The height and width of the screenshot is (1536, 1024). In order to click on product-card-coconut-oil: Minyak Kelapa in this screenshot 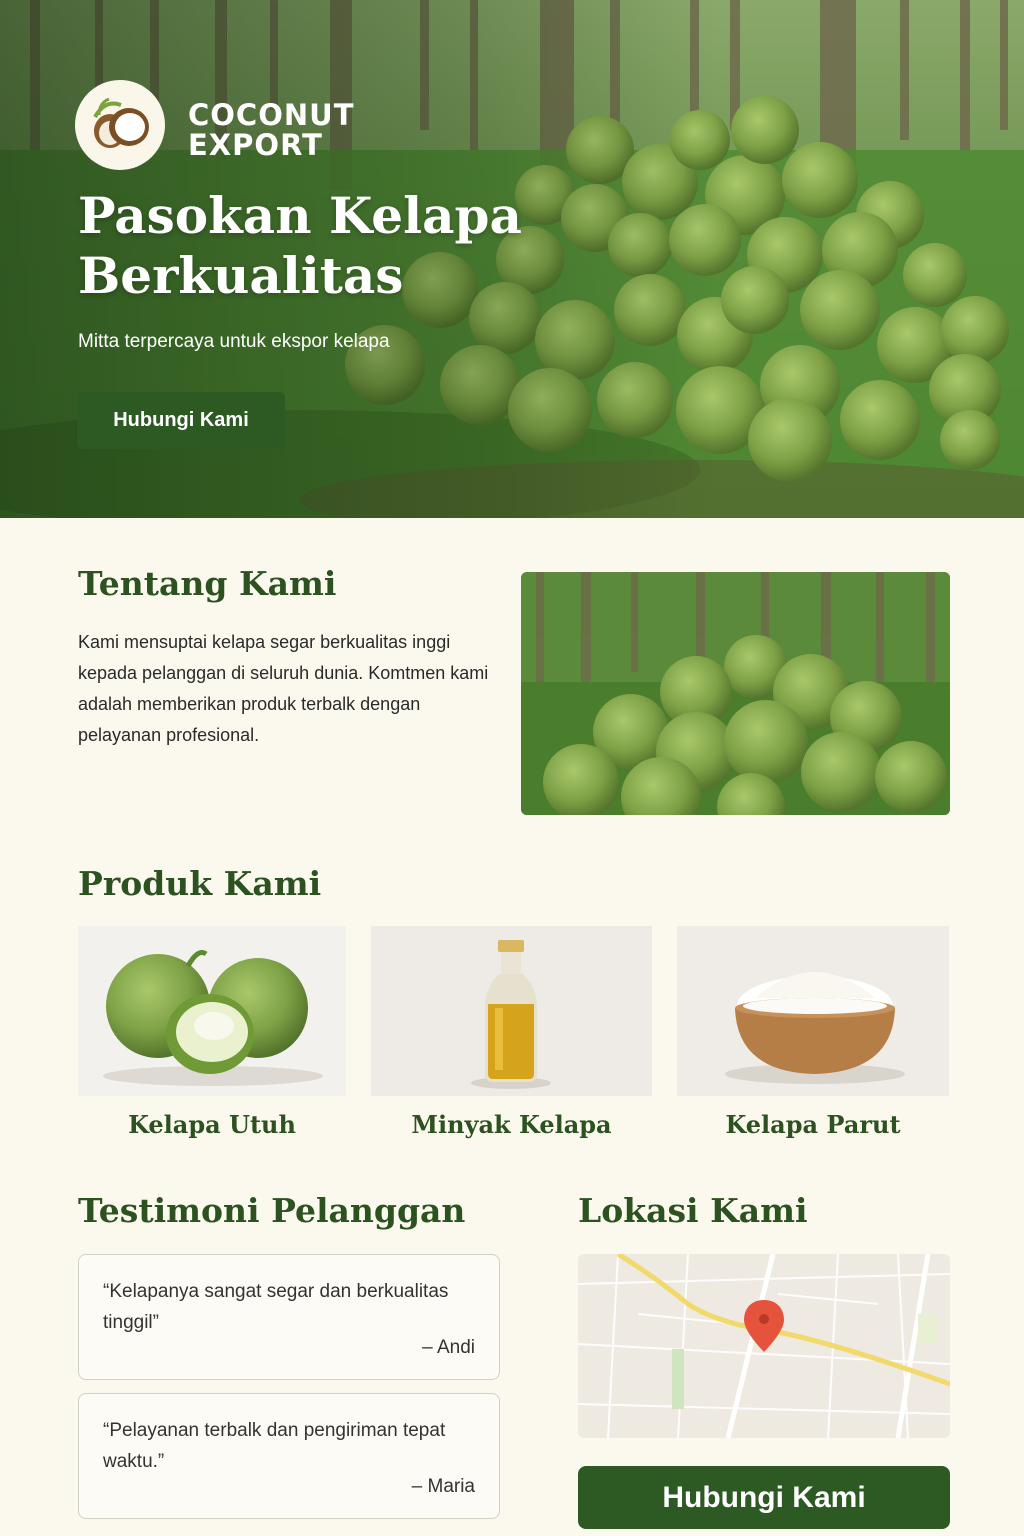, I will do `click(511, 1032)`.